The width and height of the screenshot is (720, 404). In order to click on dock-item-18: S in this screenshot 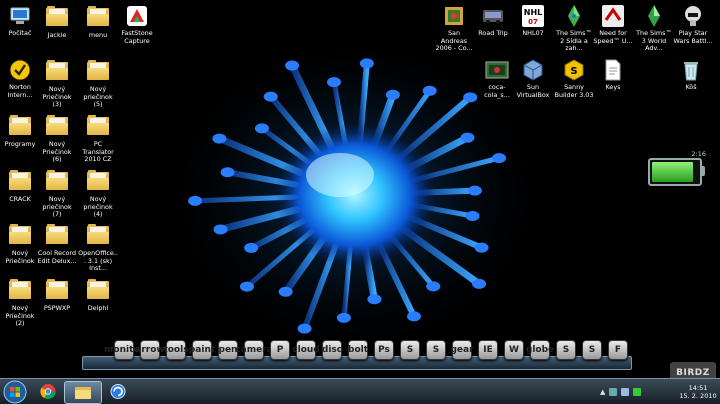, I will do `click(592, 350)`.